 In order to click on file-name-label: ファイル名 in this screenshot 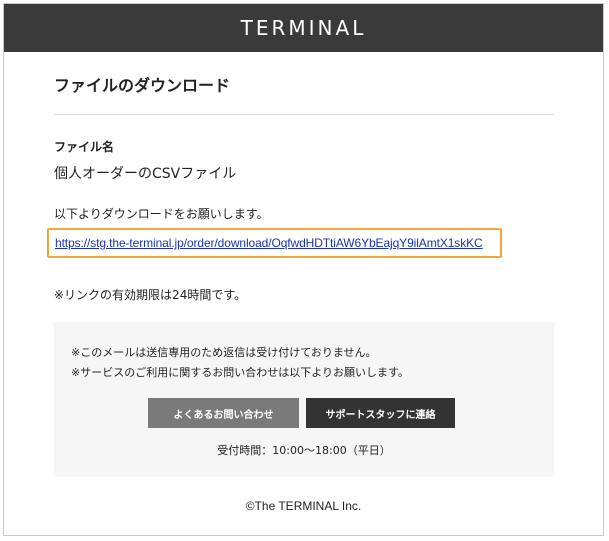, I will do `click(84, 147)`.